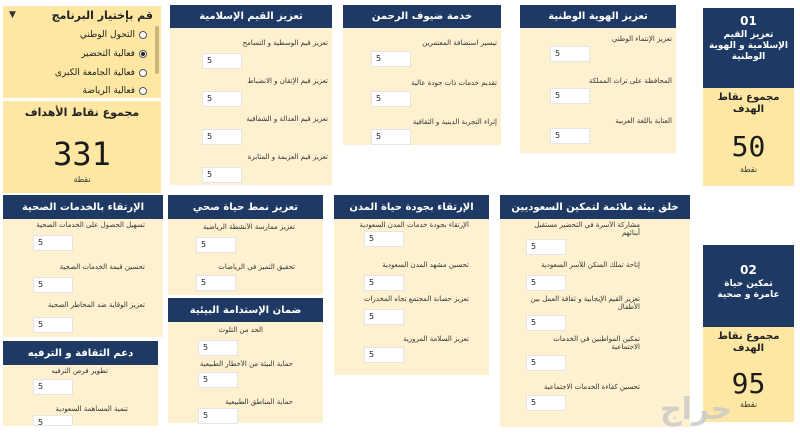 The image size is (800, 448). What do you see at coordinates (641, 39) in the screenshot?
I see `goal-item-label: تعزيز الإنتماء الوطني` at bounding box center [641, 39].